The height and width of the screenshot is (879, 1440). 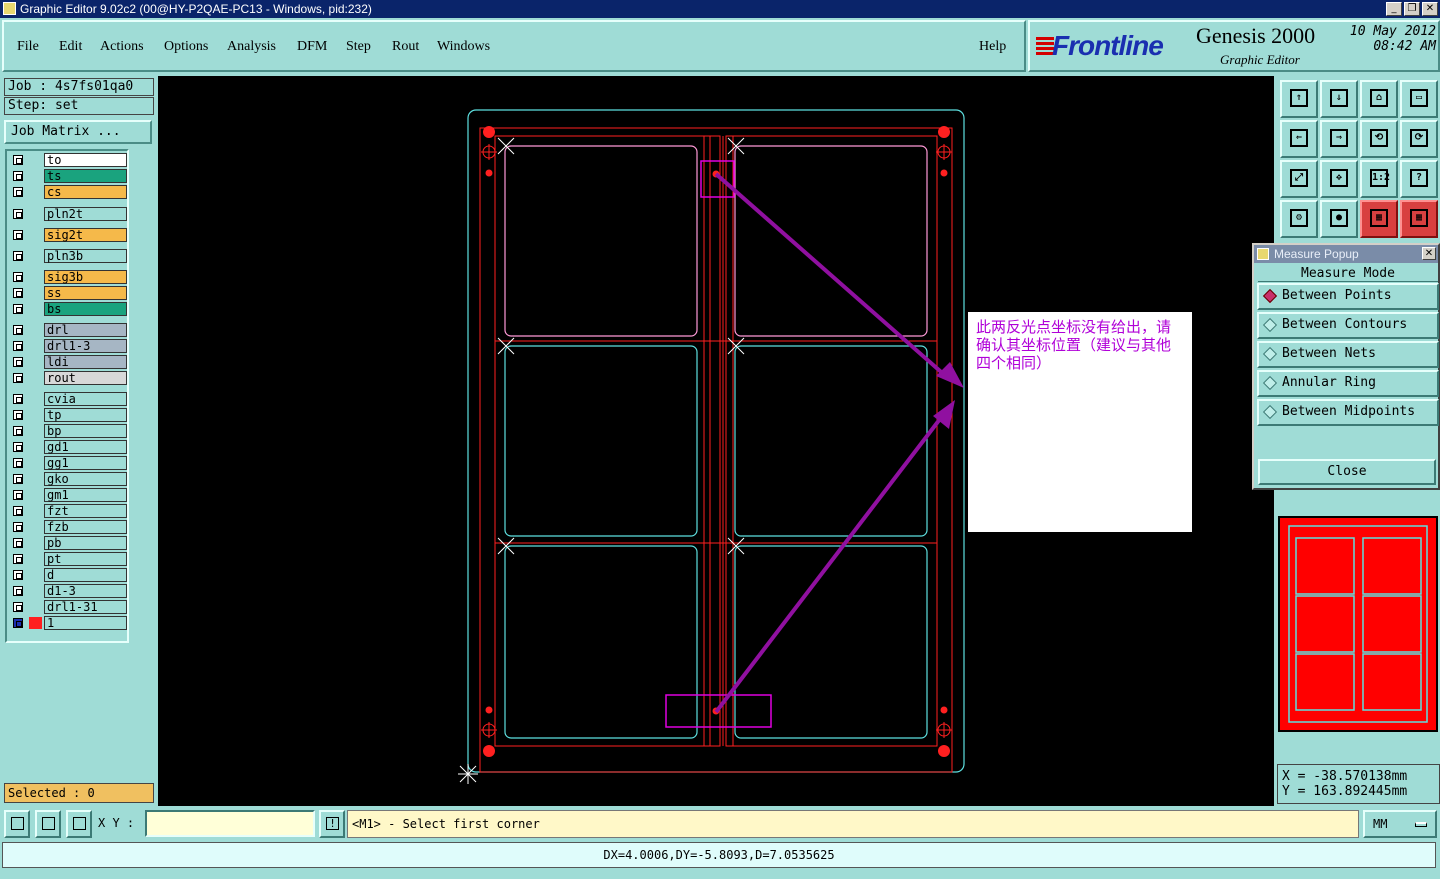 What do you see at coordinates (68, 160) in the screenshot?
I see `layer-row-to: to` at bounding box center [68, 160].